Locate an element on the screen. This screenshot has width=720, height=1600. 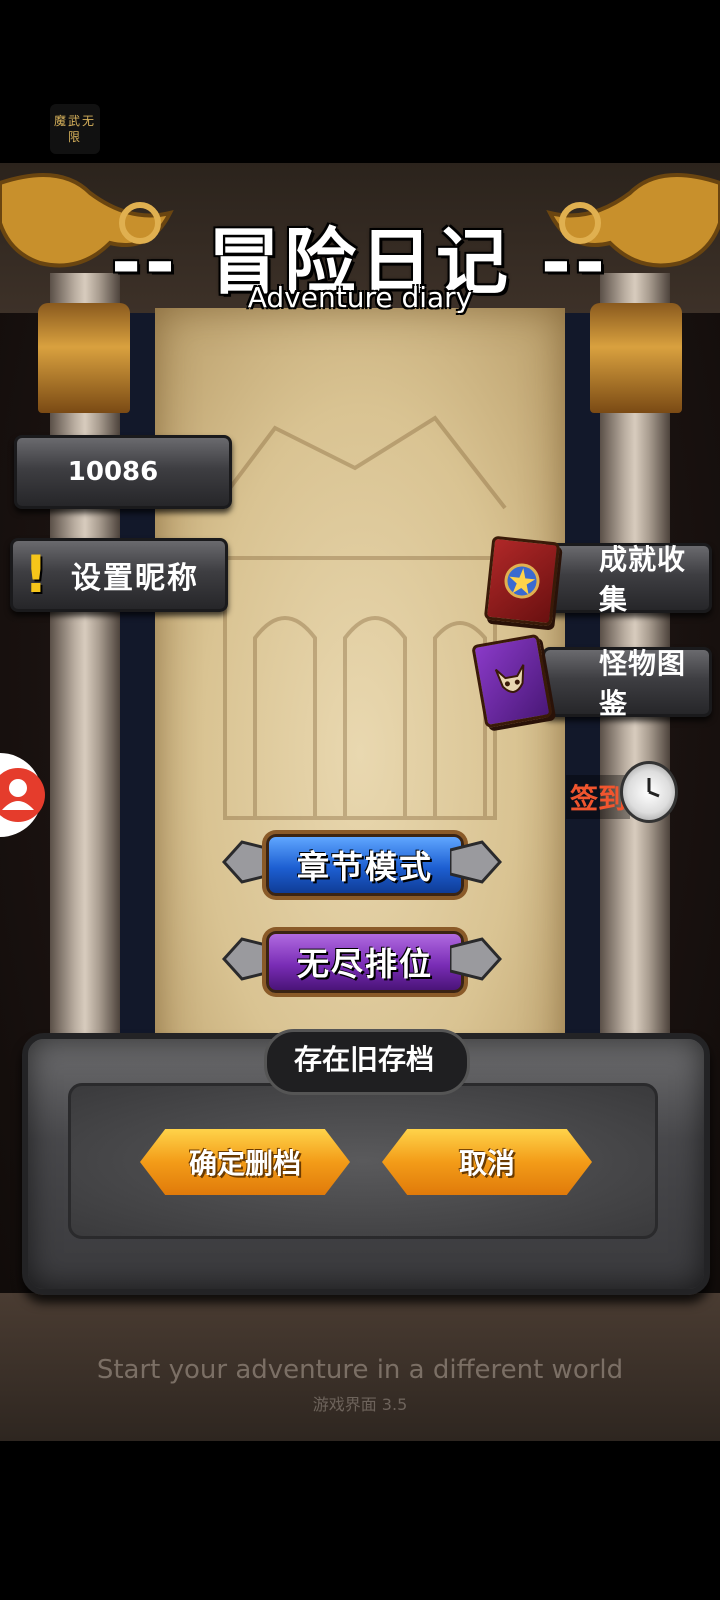
chapter-mode-button: 章节模式 is located at coordinates (362, 862).